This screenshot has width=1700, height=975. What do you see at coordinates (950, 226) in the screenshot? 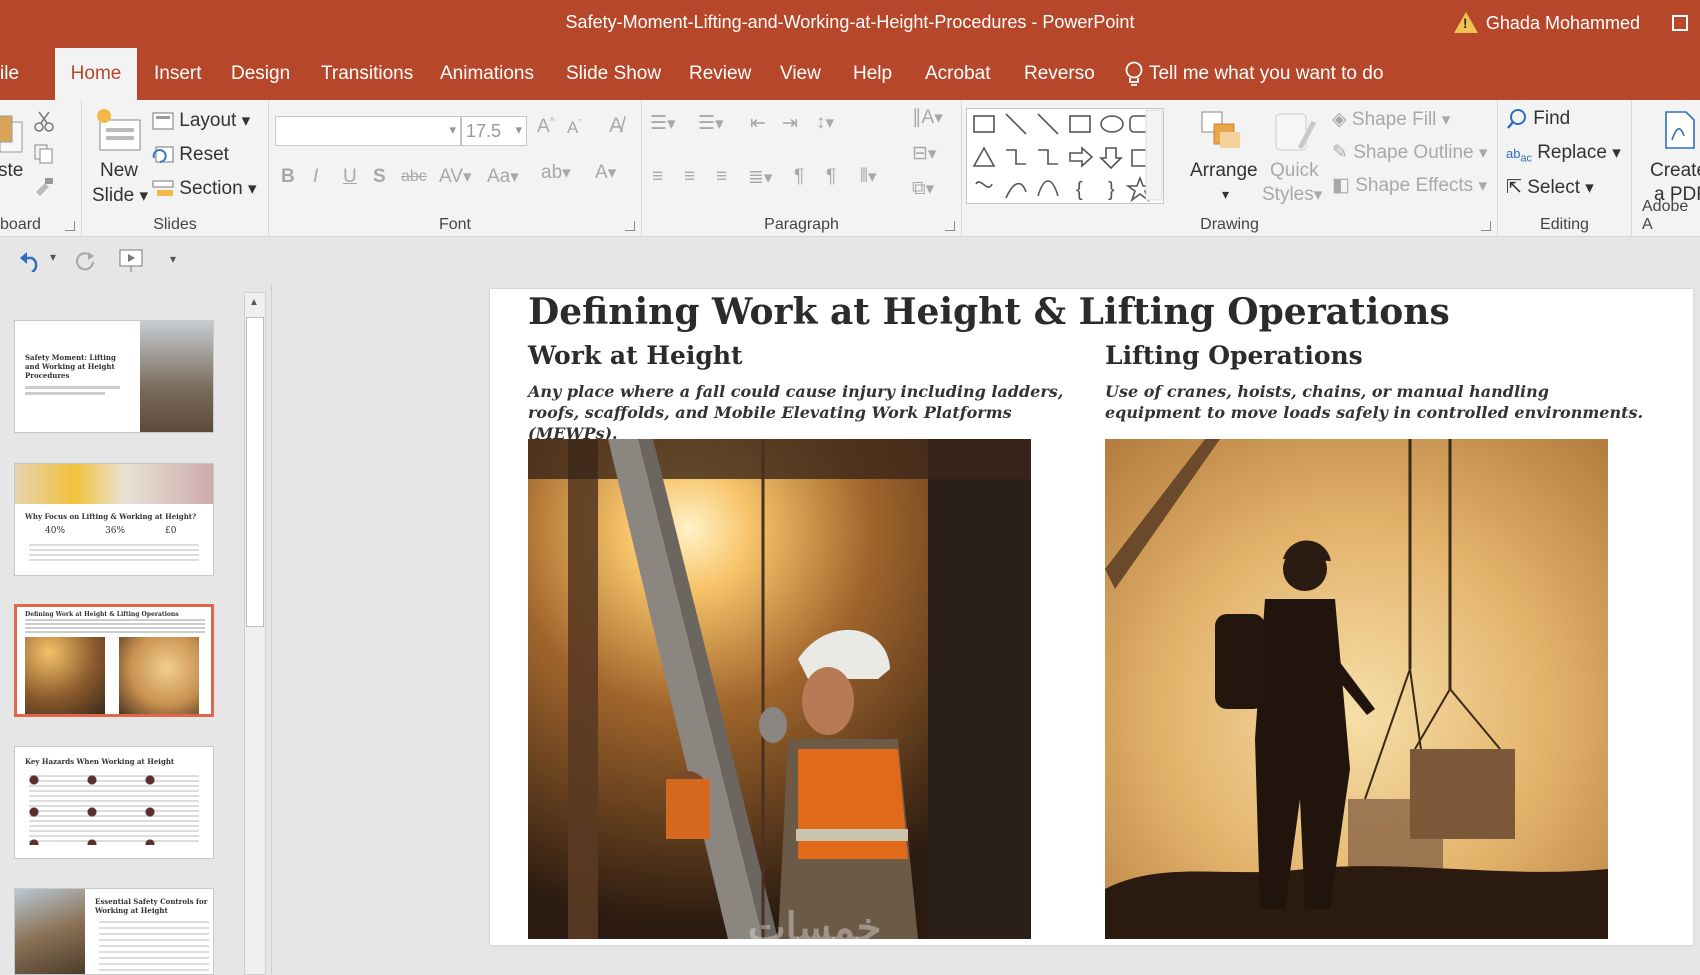
I see `paragraph-launcher-icon` at bounding box center [950, 226].